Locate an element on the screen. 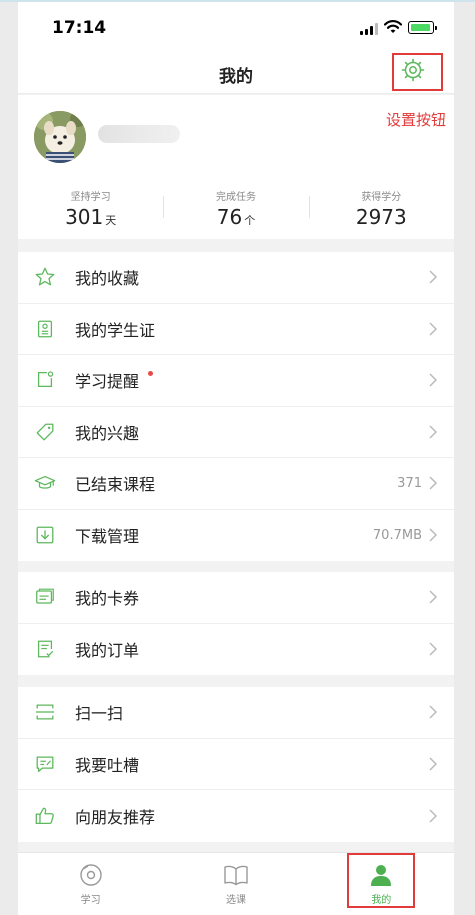 This screenshot has width=475, height=915. username-blurred is located at coordinates (139, 134).